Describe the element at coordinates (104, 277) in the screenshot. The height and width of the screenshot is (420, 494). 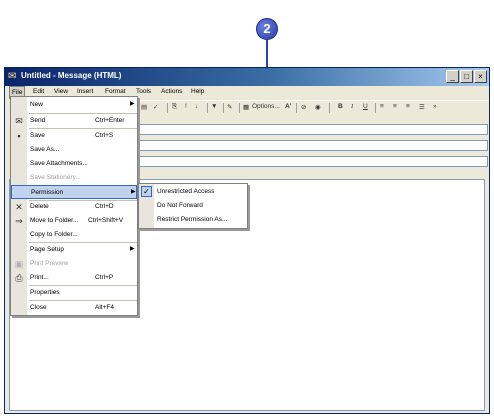
I see `menu-item-shortcut: Ctrl+P` at that location.